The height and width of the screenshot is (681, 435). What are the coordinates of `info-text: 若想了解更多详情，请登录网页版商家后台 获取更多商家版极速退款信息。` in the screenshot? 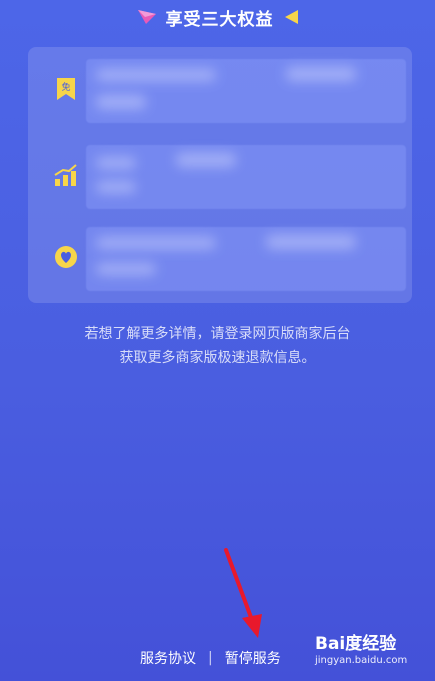 It's located at (217, 346).